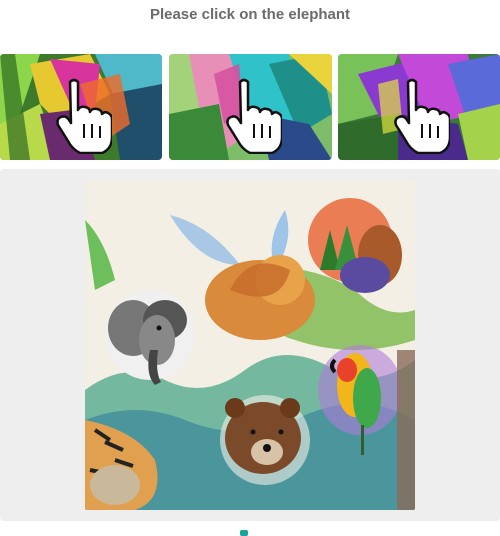 This screenshot has width=500, height=536. Describe the element at coordinates (244, 533) in the screenshot. I see `footer-accent-mark` at that location.